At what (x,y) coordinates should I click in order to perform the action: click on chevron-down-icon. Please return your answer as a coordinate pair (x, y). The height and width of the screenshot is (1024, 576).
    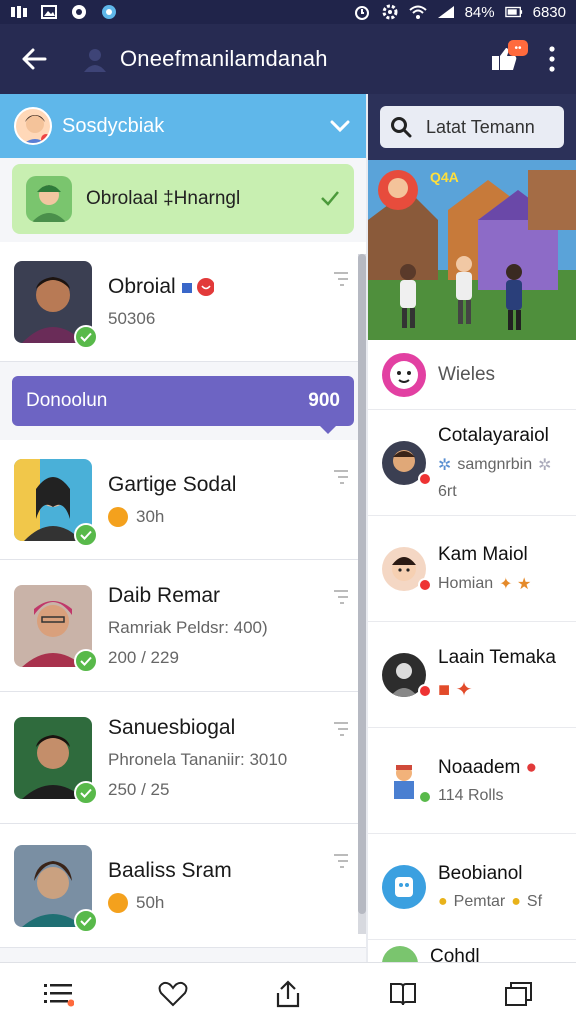
    Looking at the image, I should click on (340, 126).